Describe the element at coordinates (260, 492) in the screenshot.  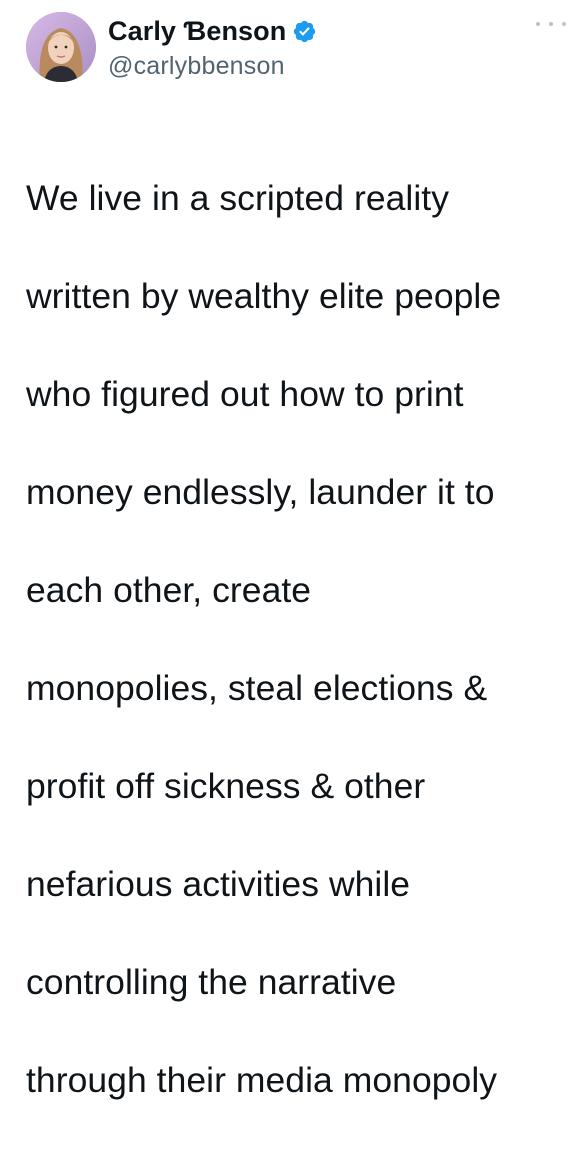
I see `tweet-text-line: money endlessly, launder it to` at that location.